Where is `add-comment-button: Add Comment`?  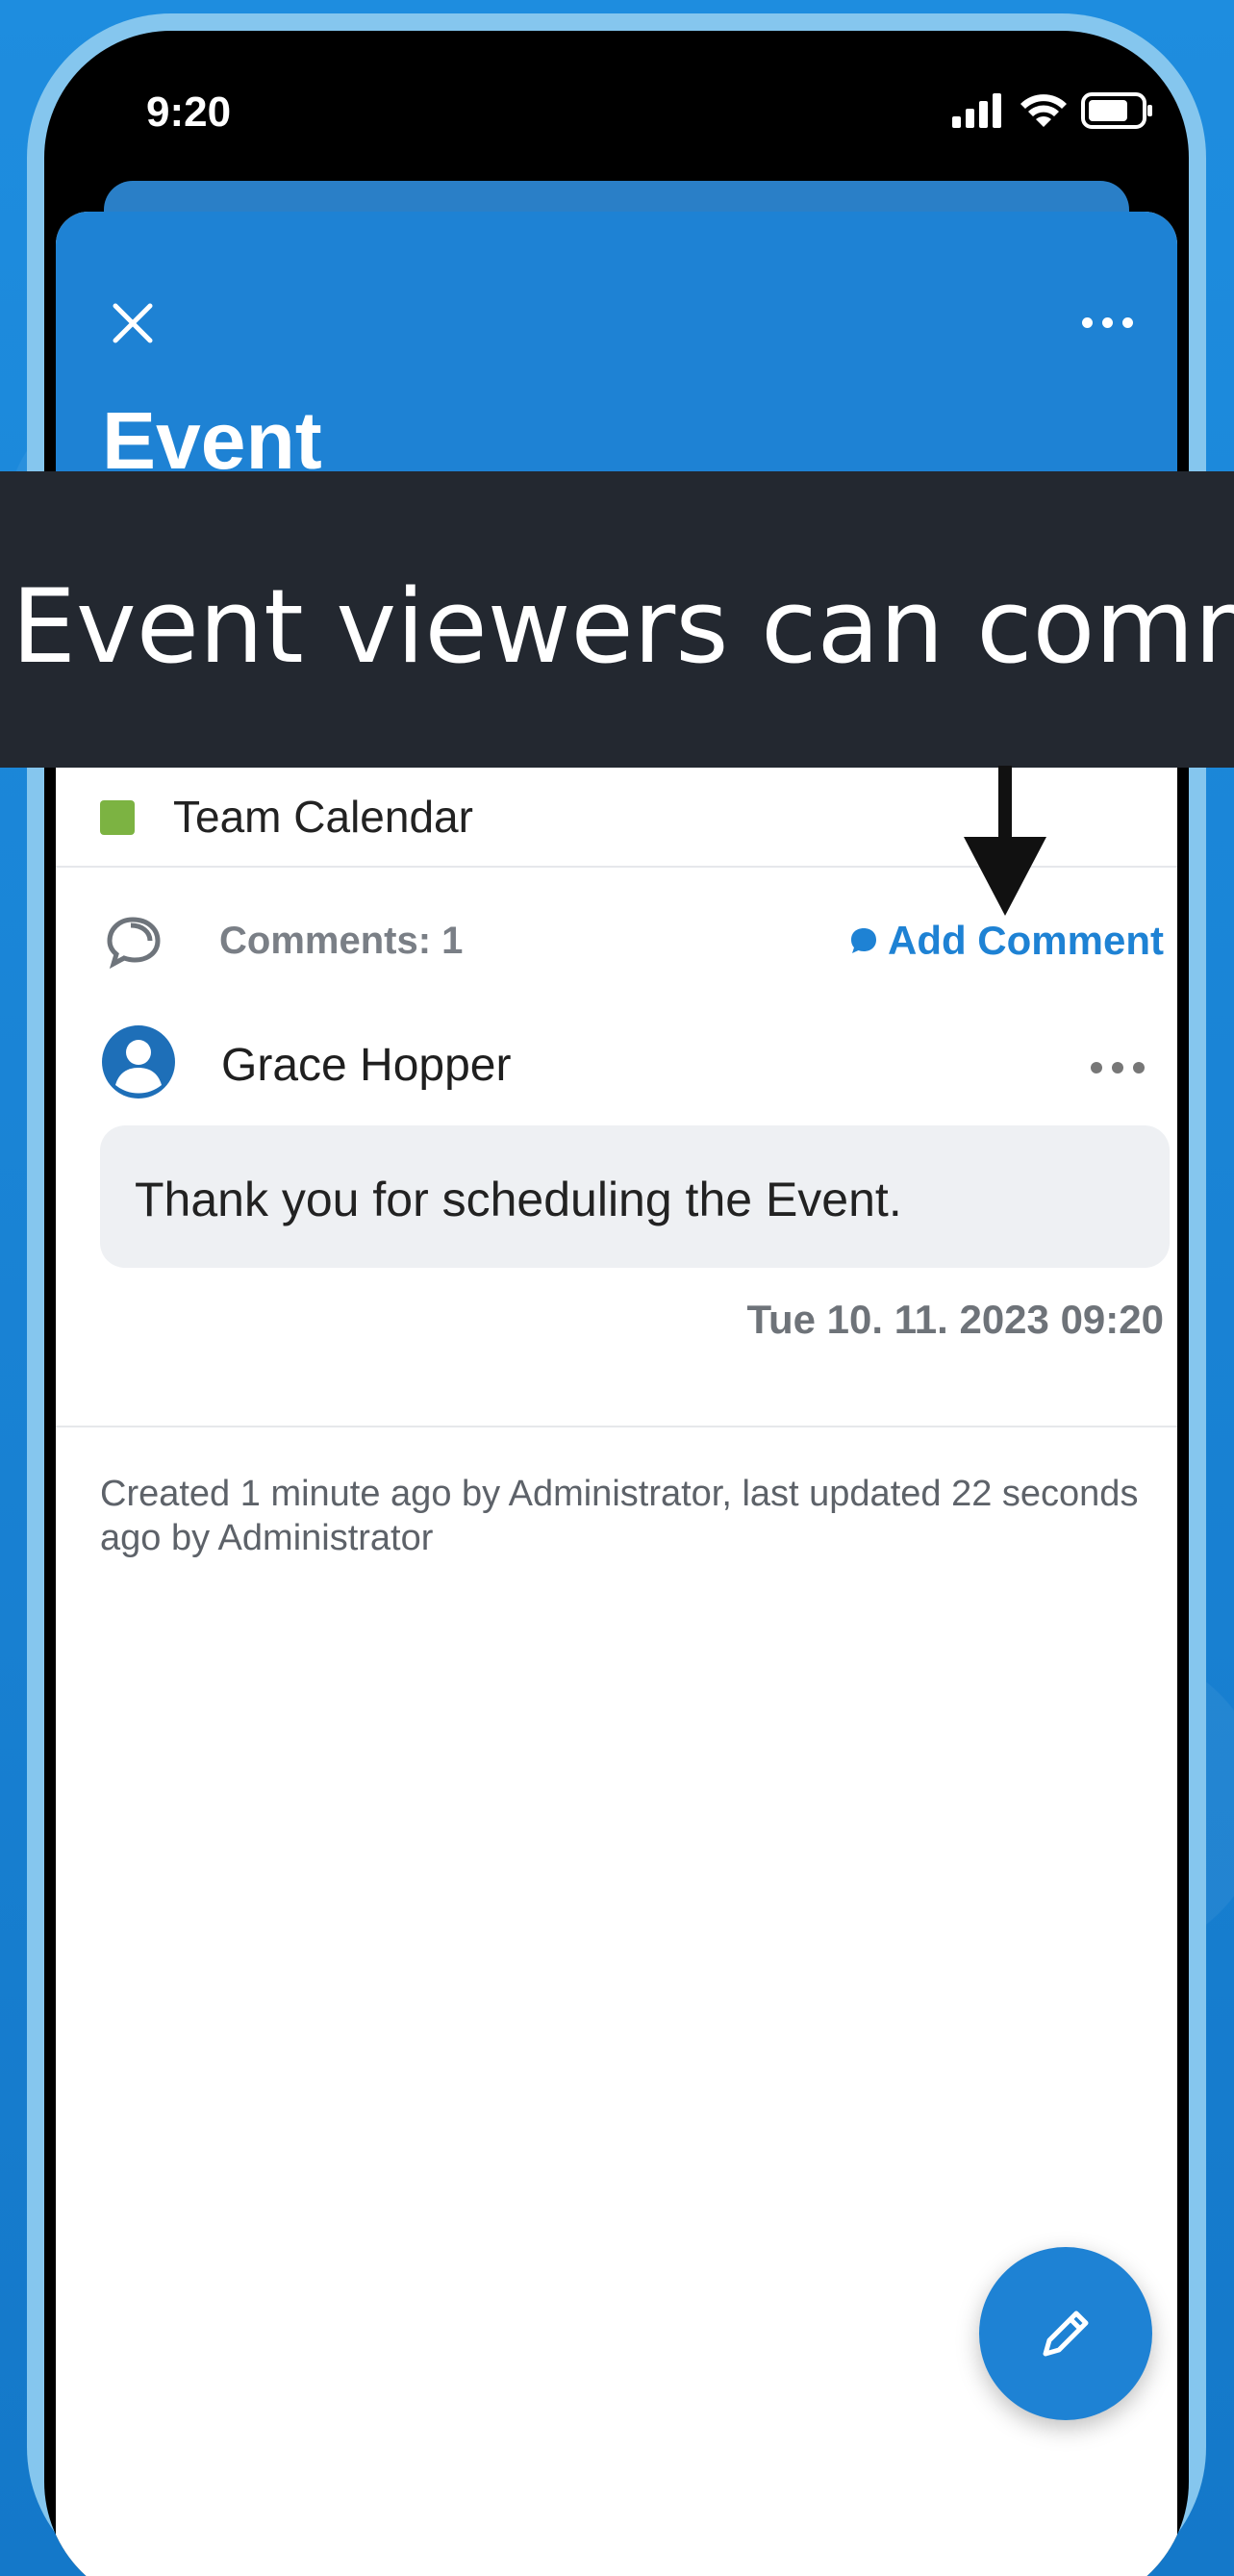 add-comment-button: Add Comment is located at coordinates (1006, 941).